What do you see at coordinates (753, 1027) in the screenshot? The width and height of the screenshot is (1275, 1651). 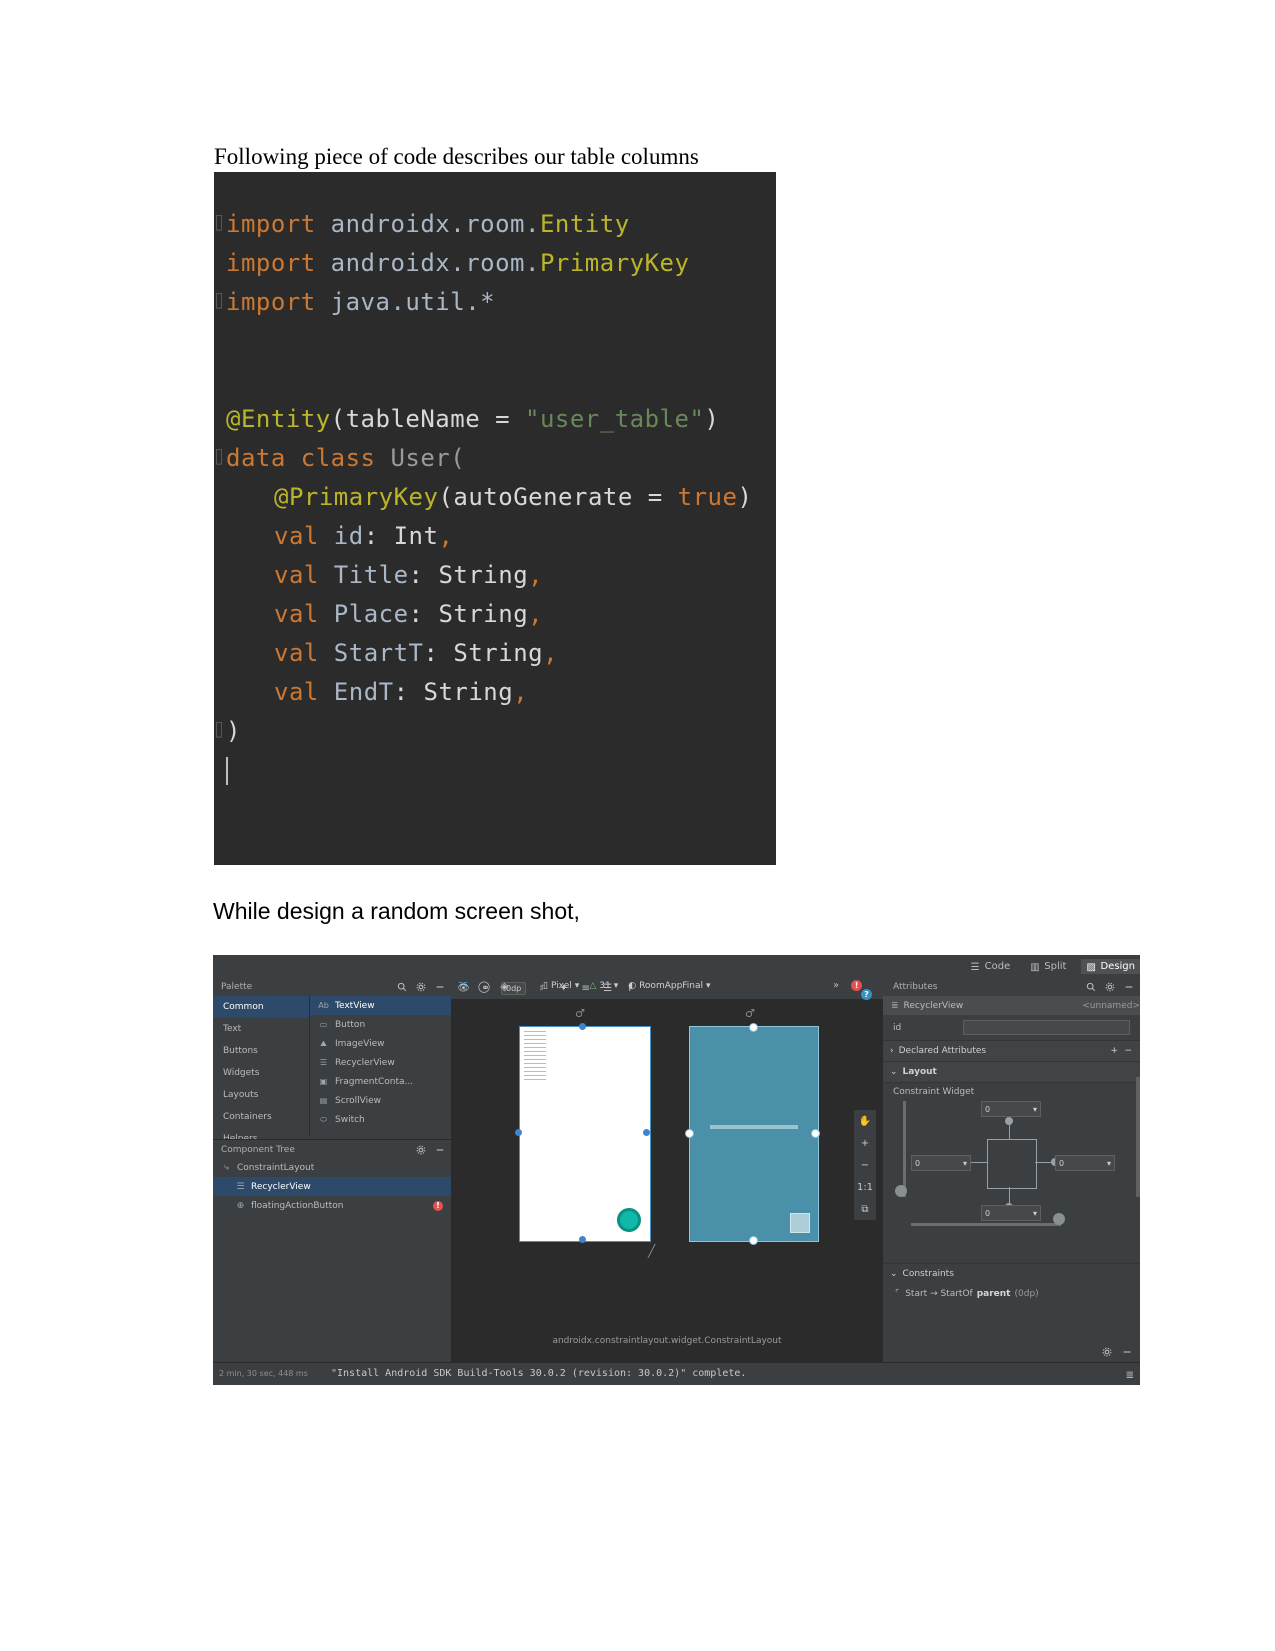 I see `design-handle-top` at bounding box center [753, 1027].